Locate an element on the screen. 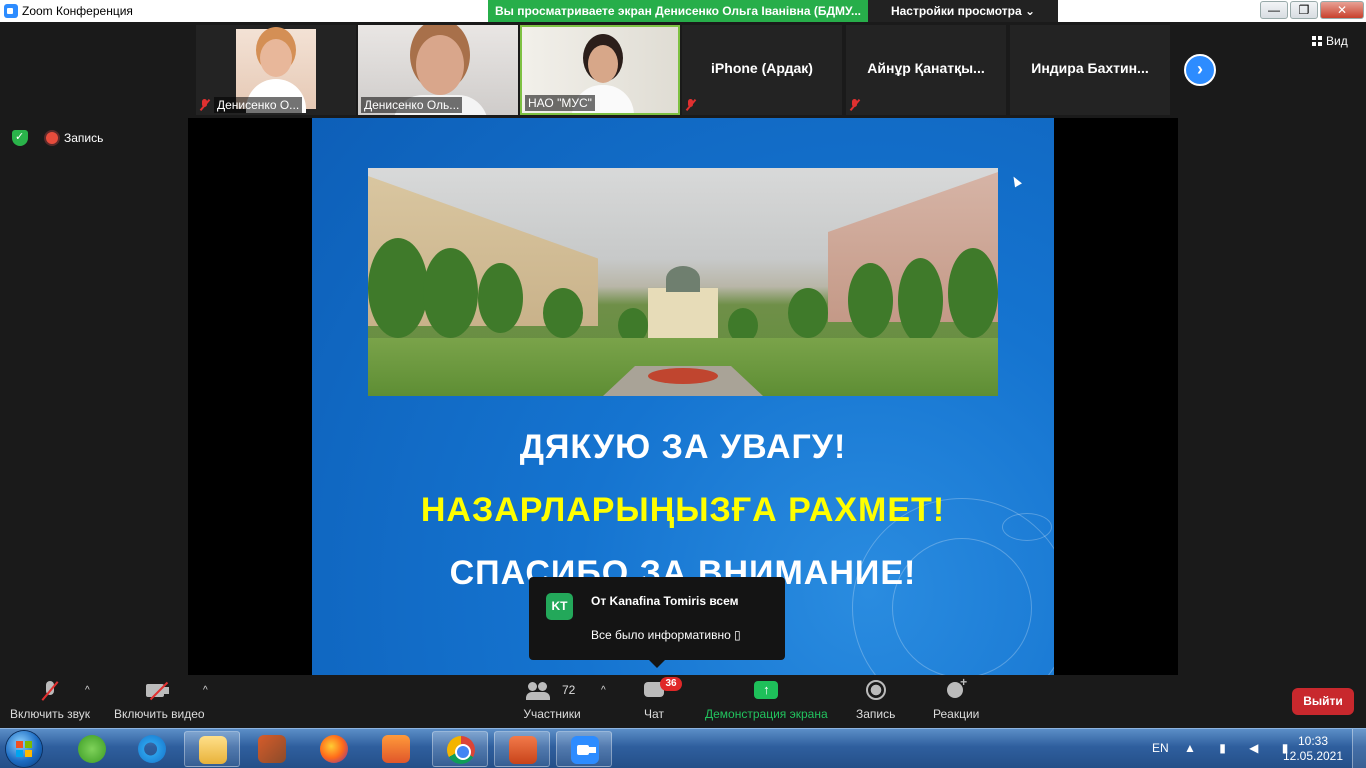 This screenshot has width=1366, height=768. internet-explorer-icon is located at coordinates (152, 749).